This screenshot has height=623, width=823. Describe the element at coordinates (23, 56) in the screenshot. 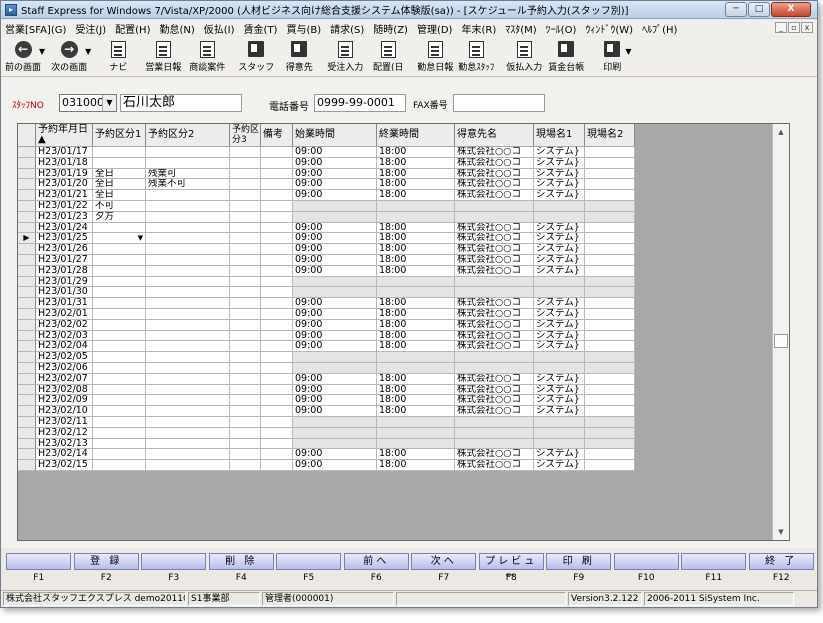

I see `back-button: ← 前の画面` at that location.